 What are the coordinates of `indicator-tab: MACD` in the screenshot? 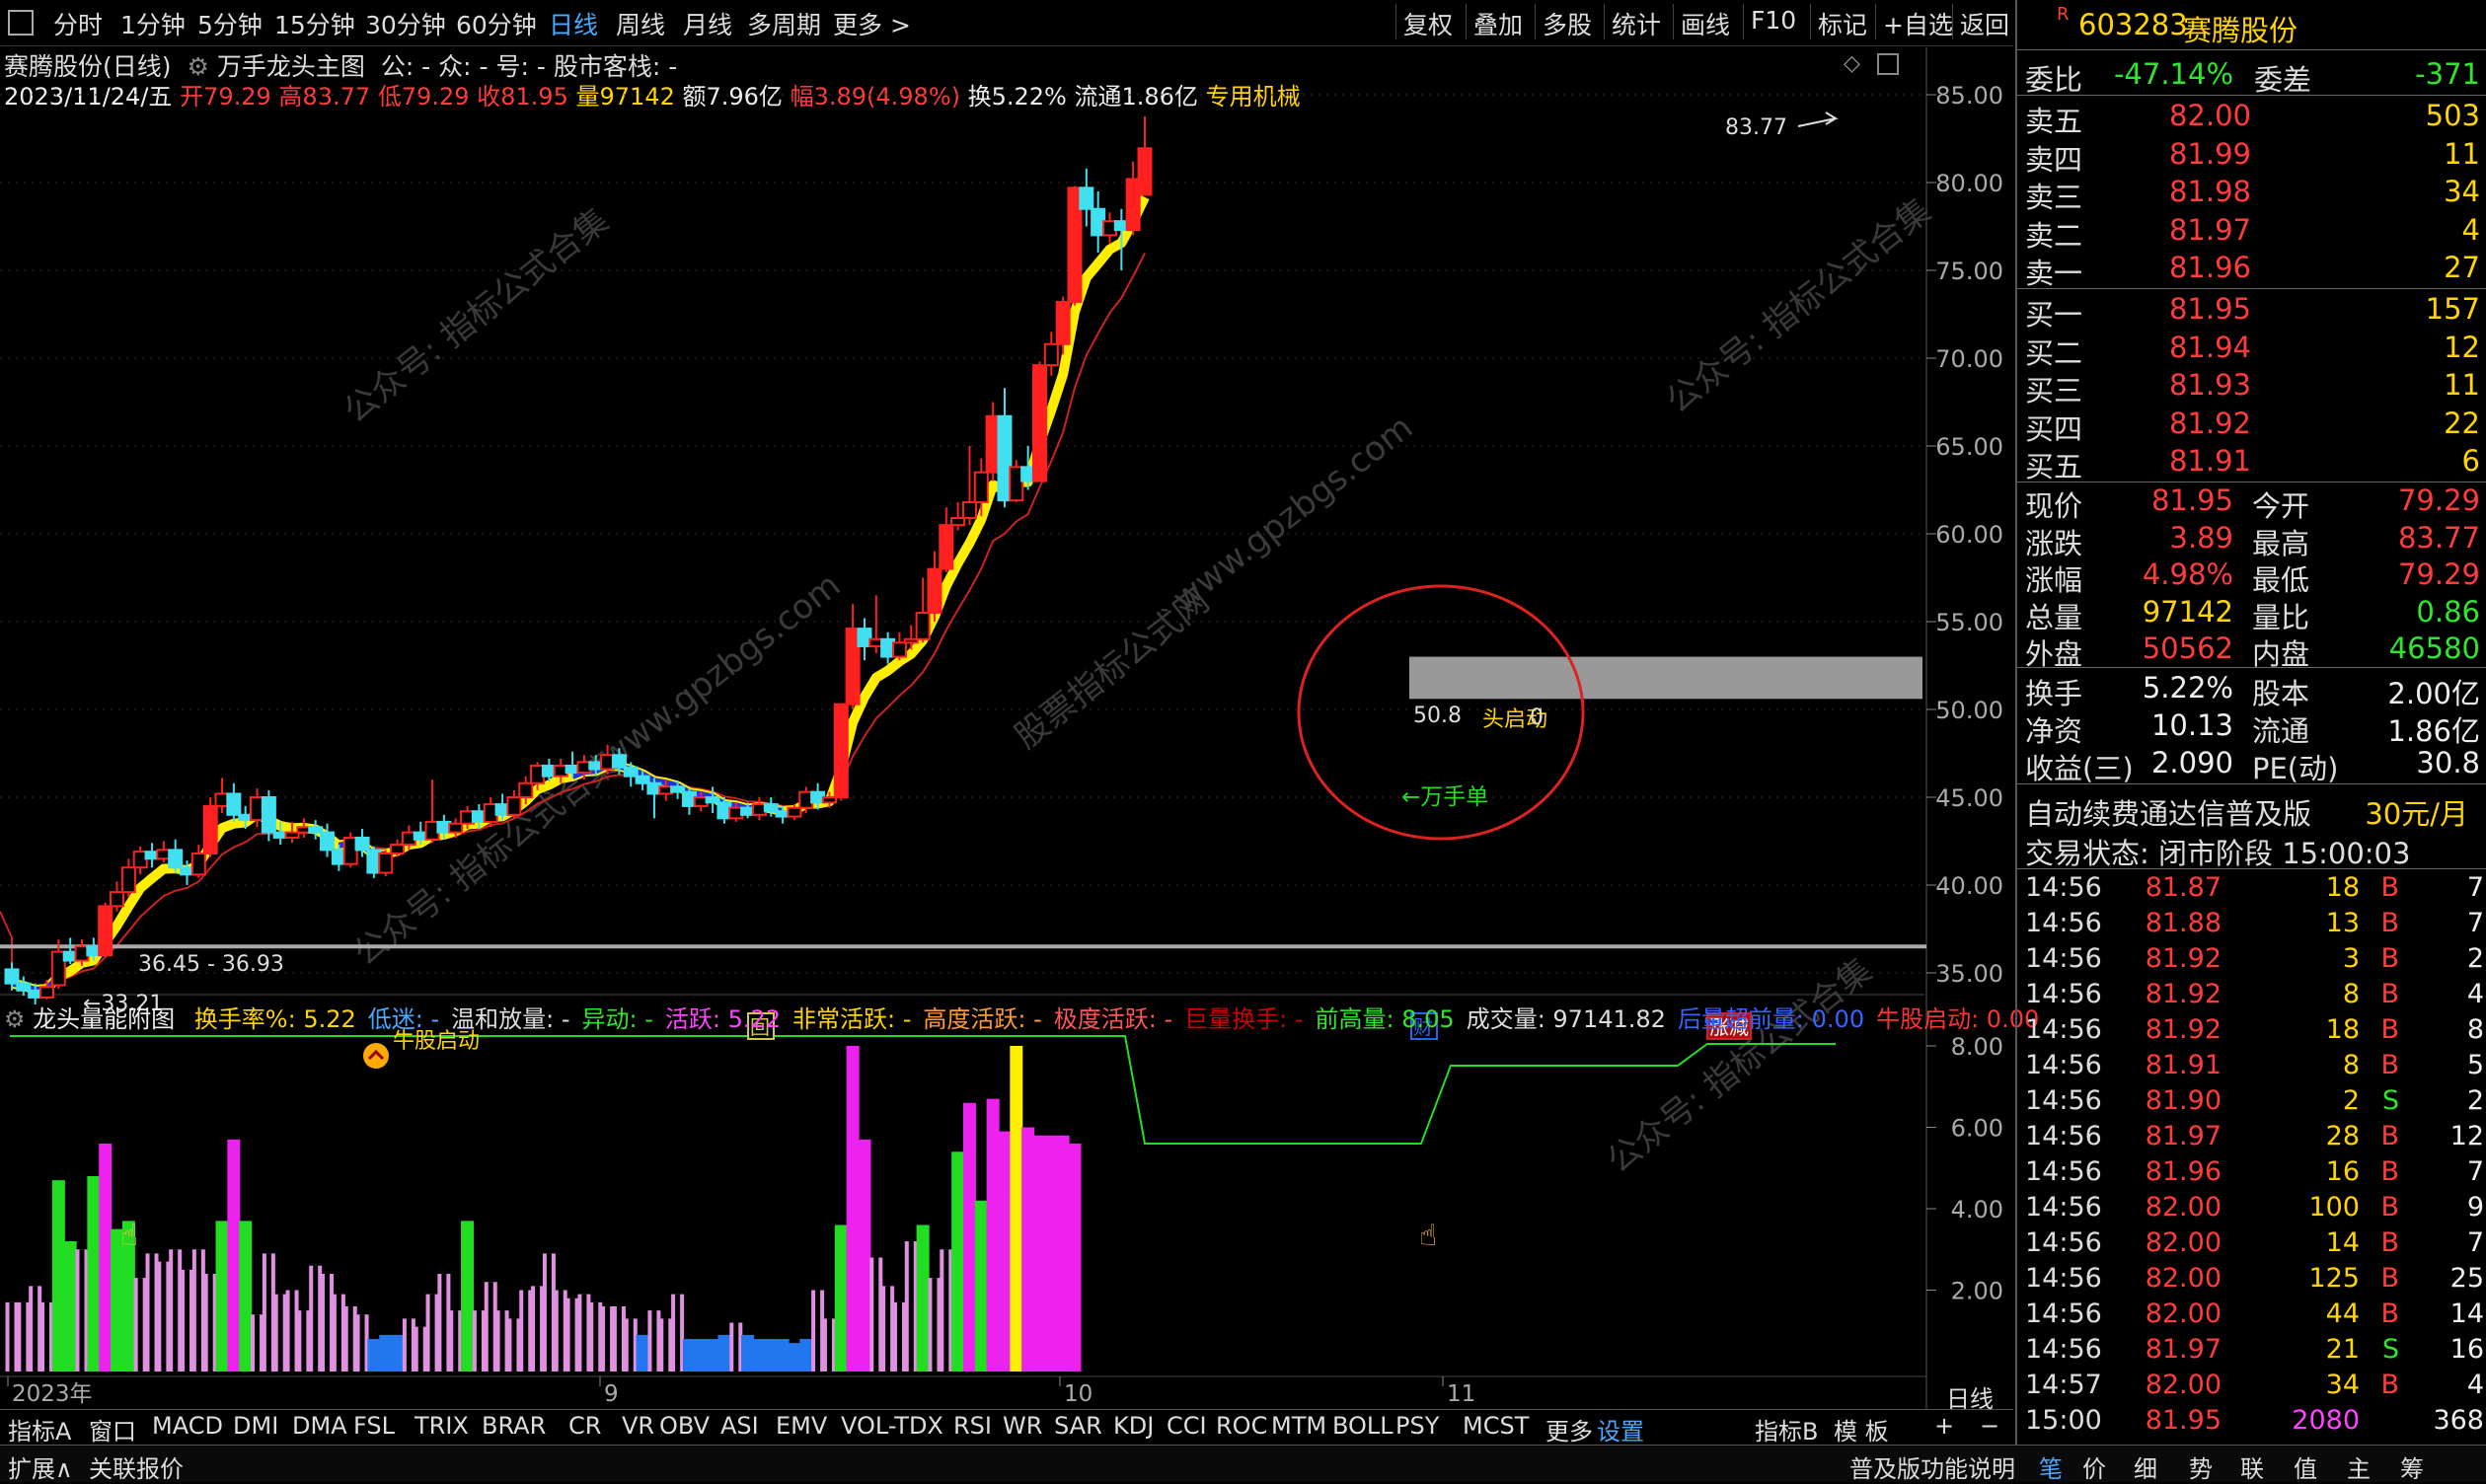 It's located at (187, 1426).